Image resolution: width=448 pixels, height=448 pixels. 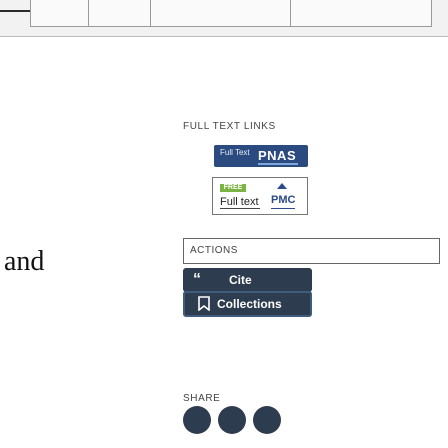 I want to click on toolbar-line, so click(x=16, y=11).